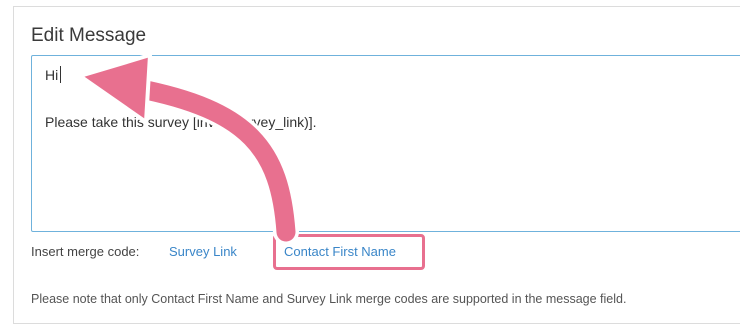 This screenshot has width=740, height=329. Describe the element at coordinates (349, 252) in the screenshot. I see `annotation-highlight-box` at that location.